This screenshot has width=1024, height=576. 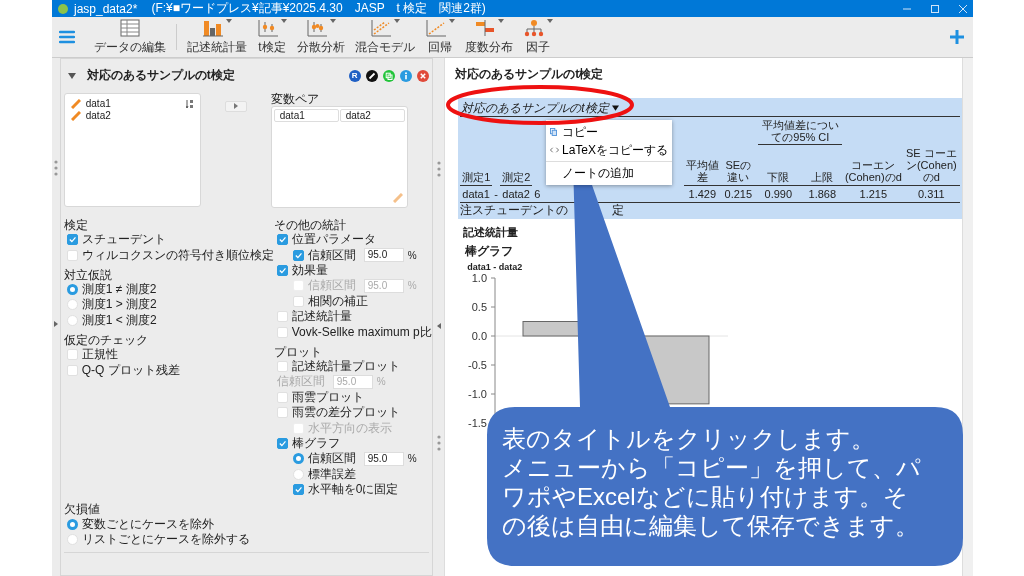 I want to click on option-label: 相関の補正, so click(x=337, y=301).